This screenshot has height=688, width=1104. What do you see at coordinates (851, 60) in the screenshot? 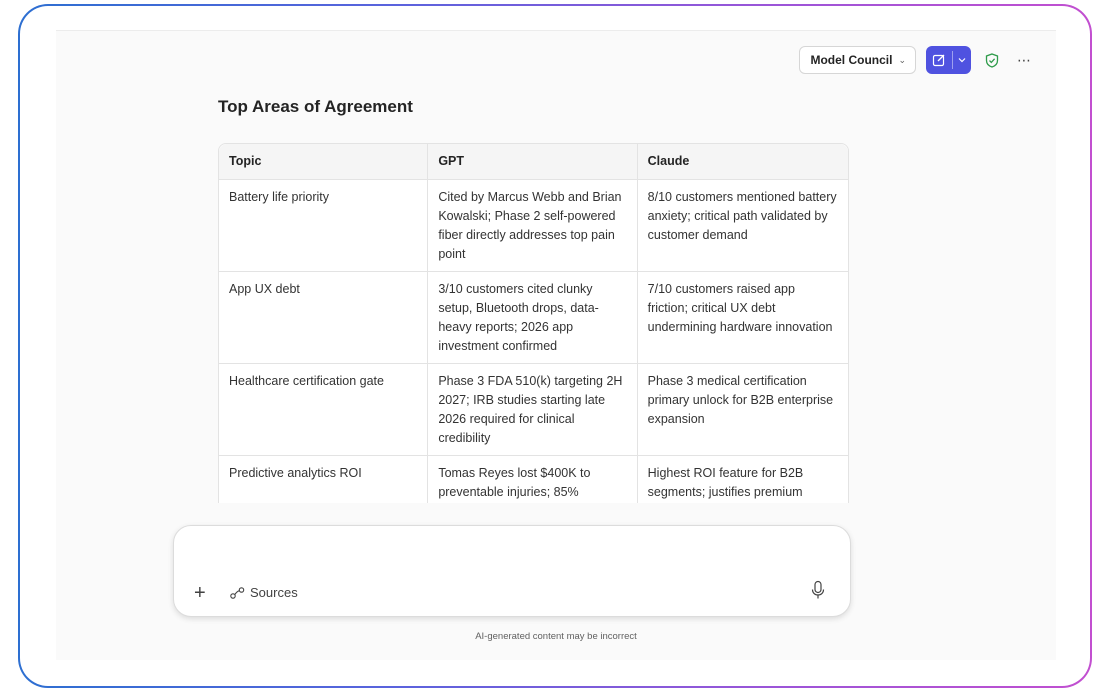
I see `model-selector-label: Model Council` at bounding box center [851, 60].